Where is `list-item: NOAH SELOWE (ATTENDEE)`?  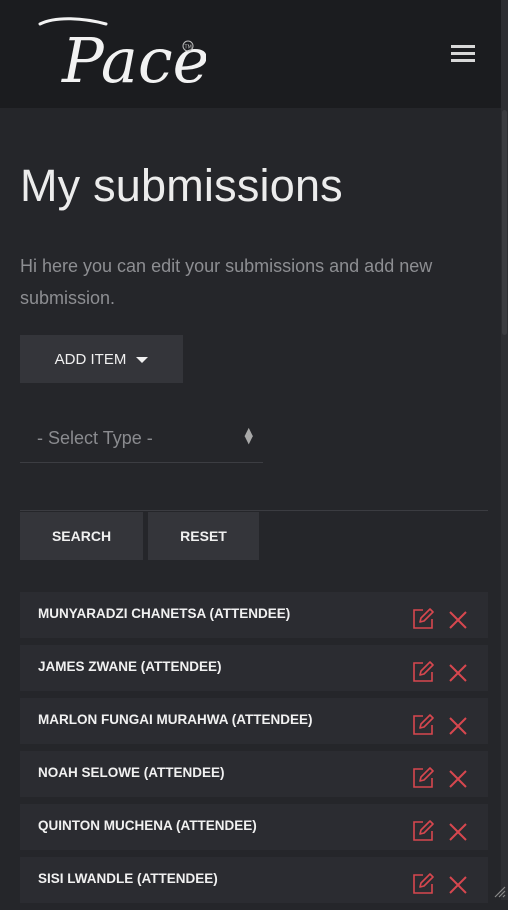
list-item: NOAH SELOWE (ATTENDEE) is located at coordinates (254, 774).